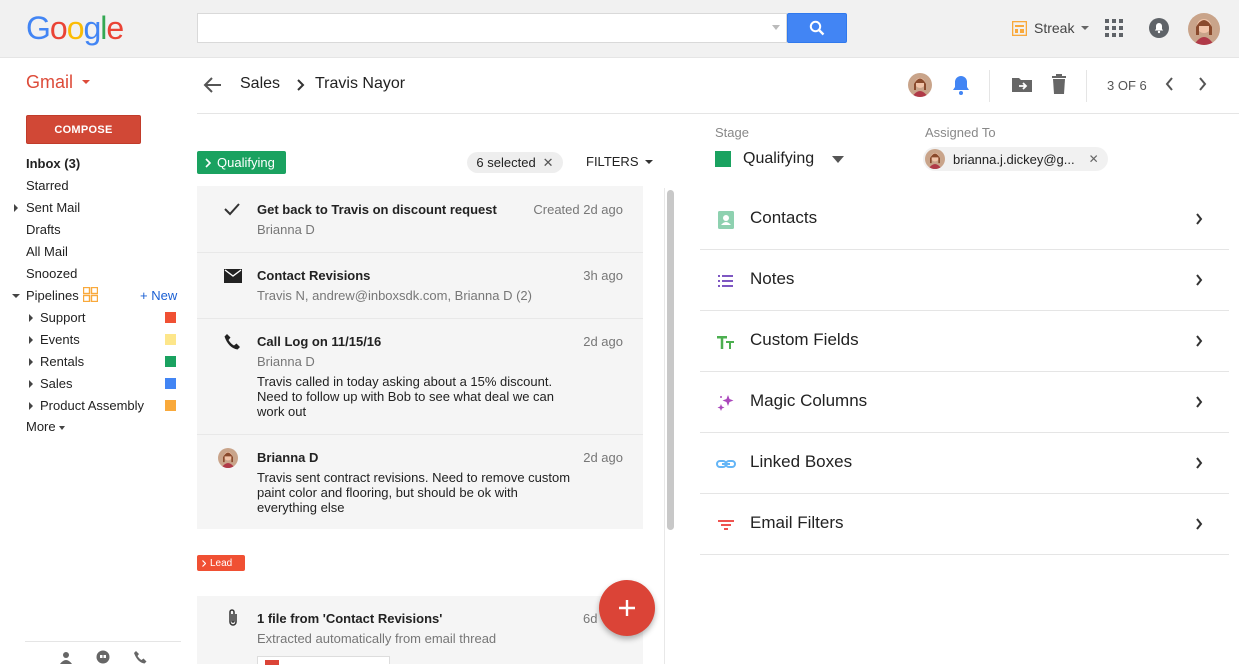 This screenshot has height=665, width=1239. I want to click on pipeline-item-sales: Sales, so click(56, 383).